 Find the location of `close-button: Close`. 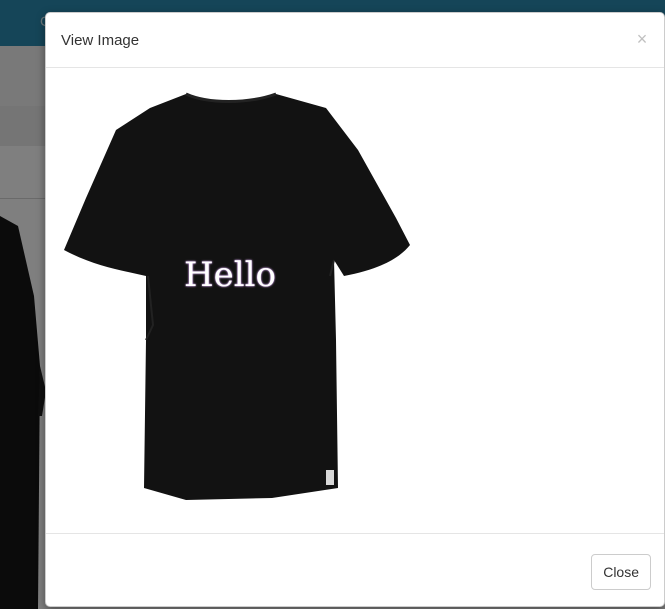

close-button: Close is located at coordinates (621, 572).